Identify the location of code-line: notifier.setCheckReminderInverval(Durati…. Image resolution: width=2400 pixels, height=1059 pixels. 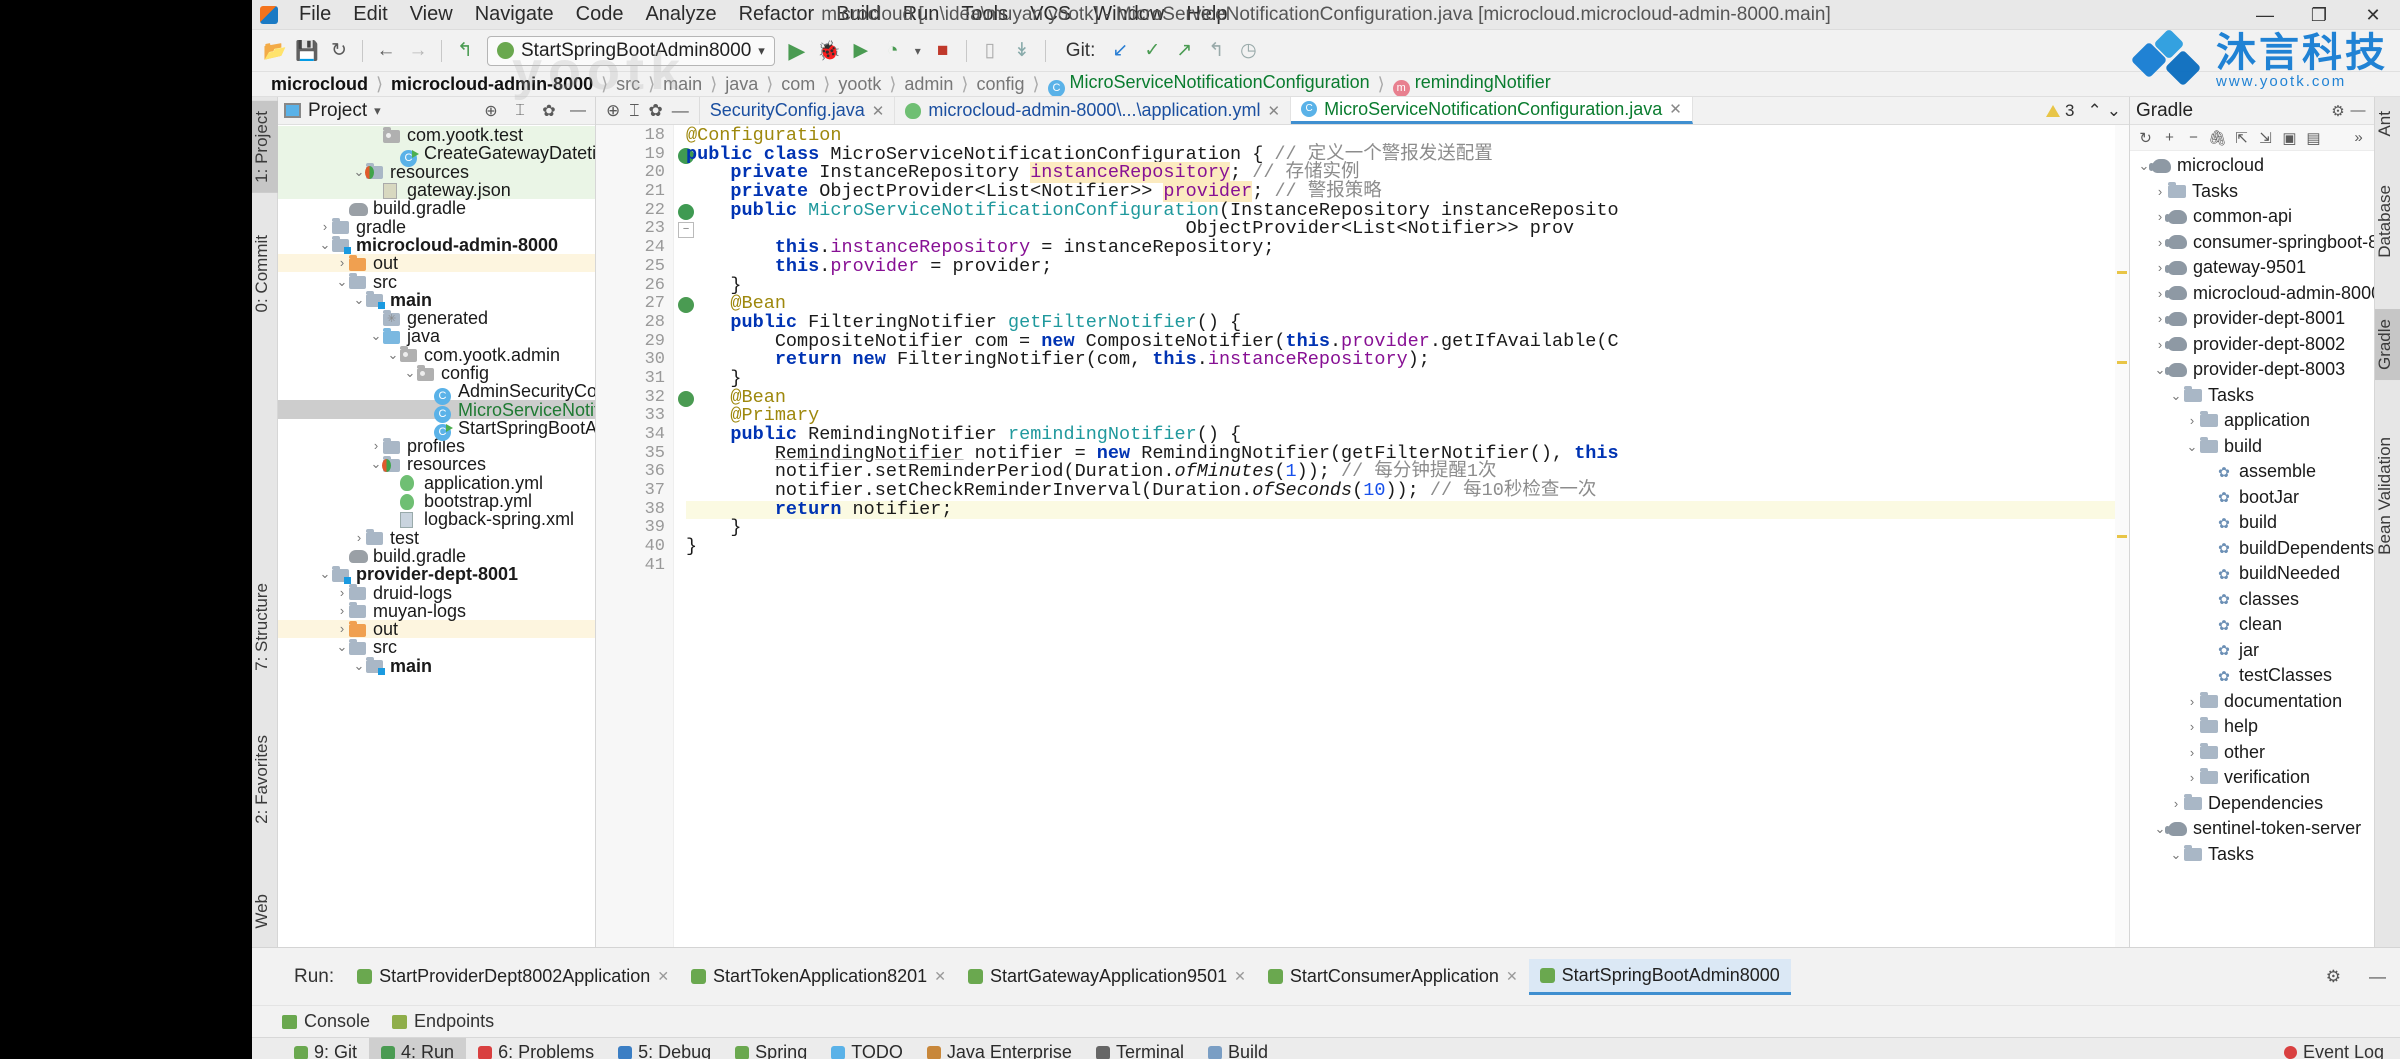
(1407, 491).